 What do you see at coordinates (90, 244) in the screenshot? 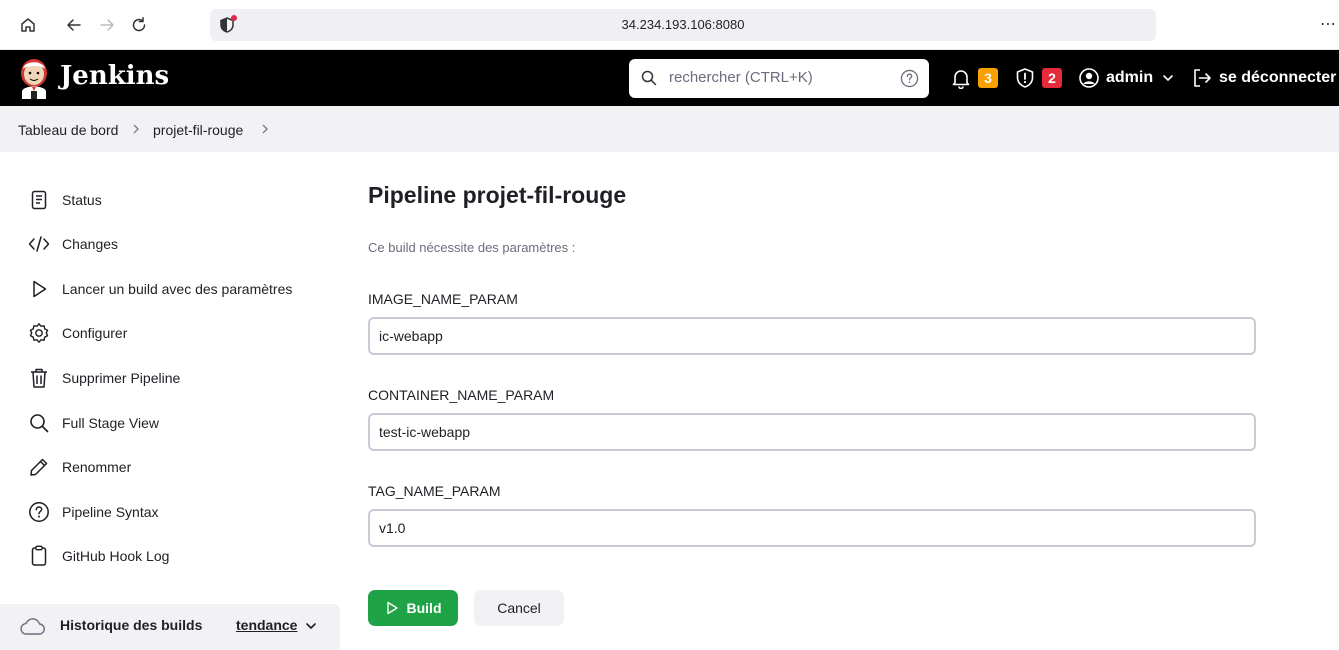
I see `sidebar-item-label: Changes` at bounding box center [90, 244].